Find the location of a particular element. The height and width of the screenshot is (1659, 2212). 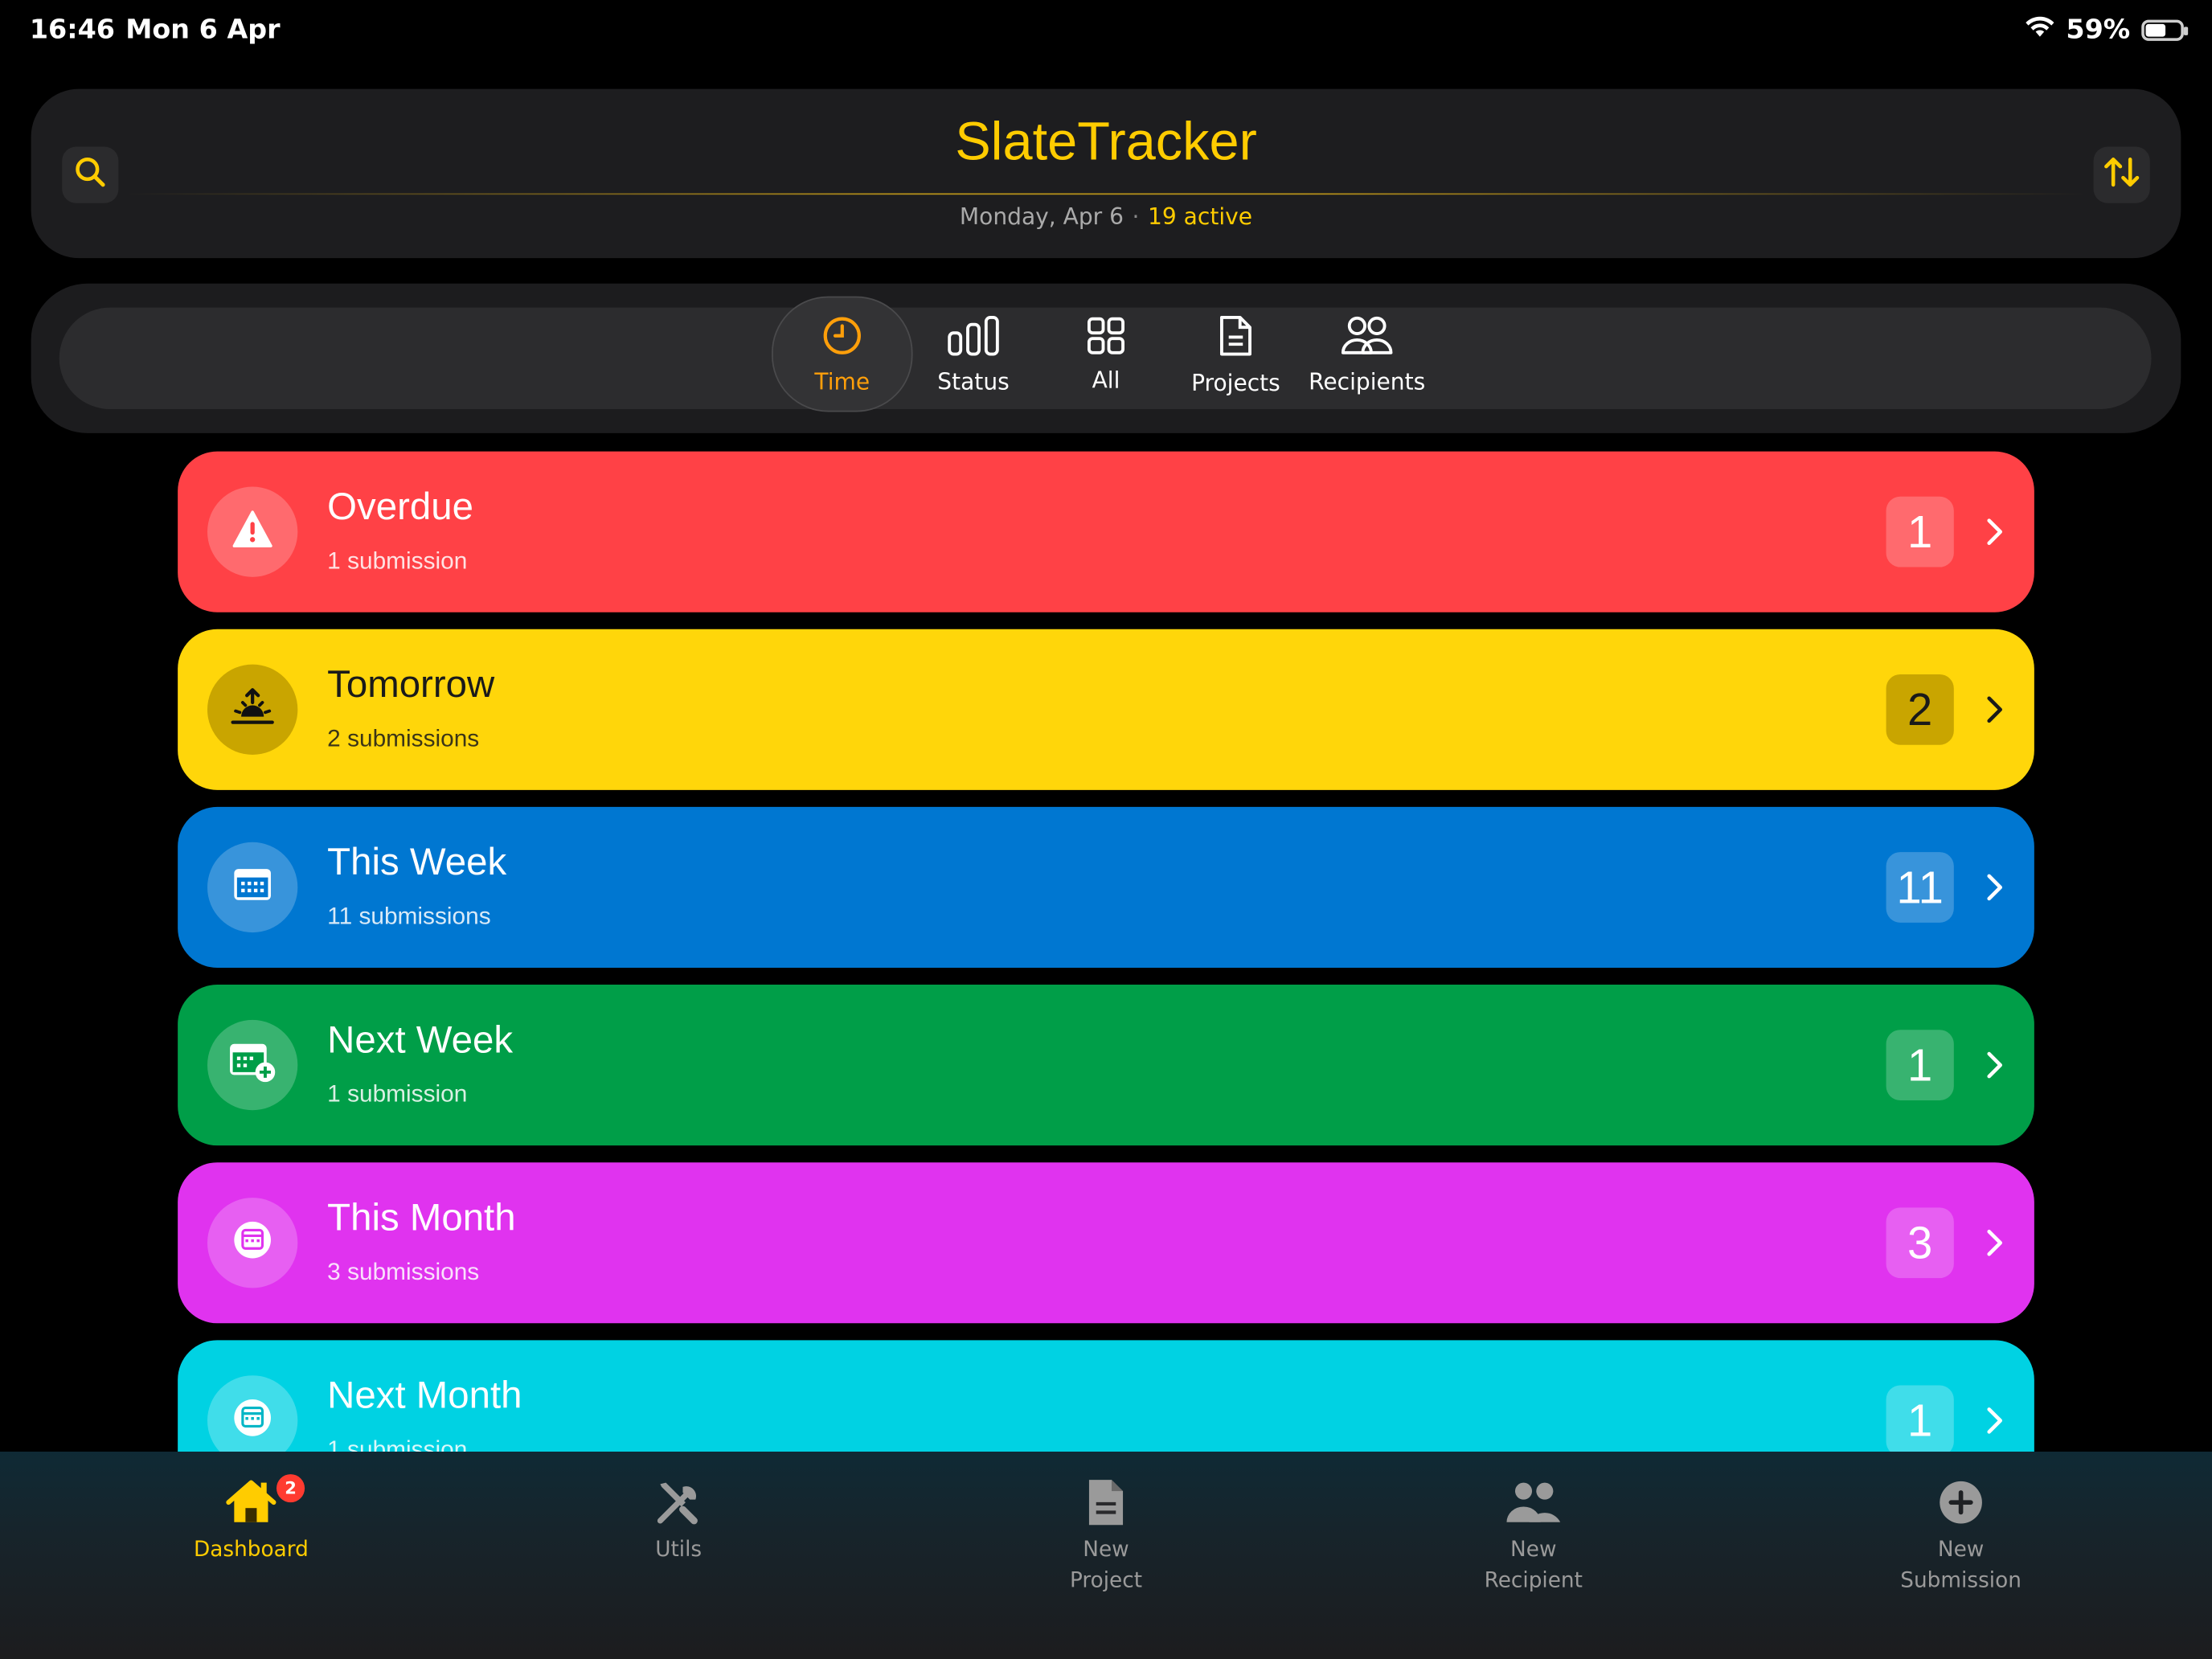

group-card-this-week: This Week 11 submissions 11 is located at coordinates (1106, 887).